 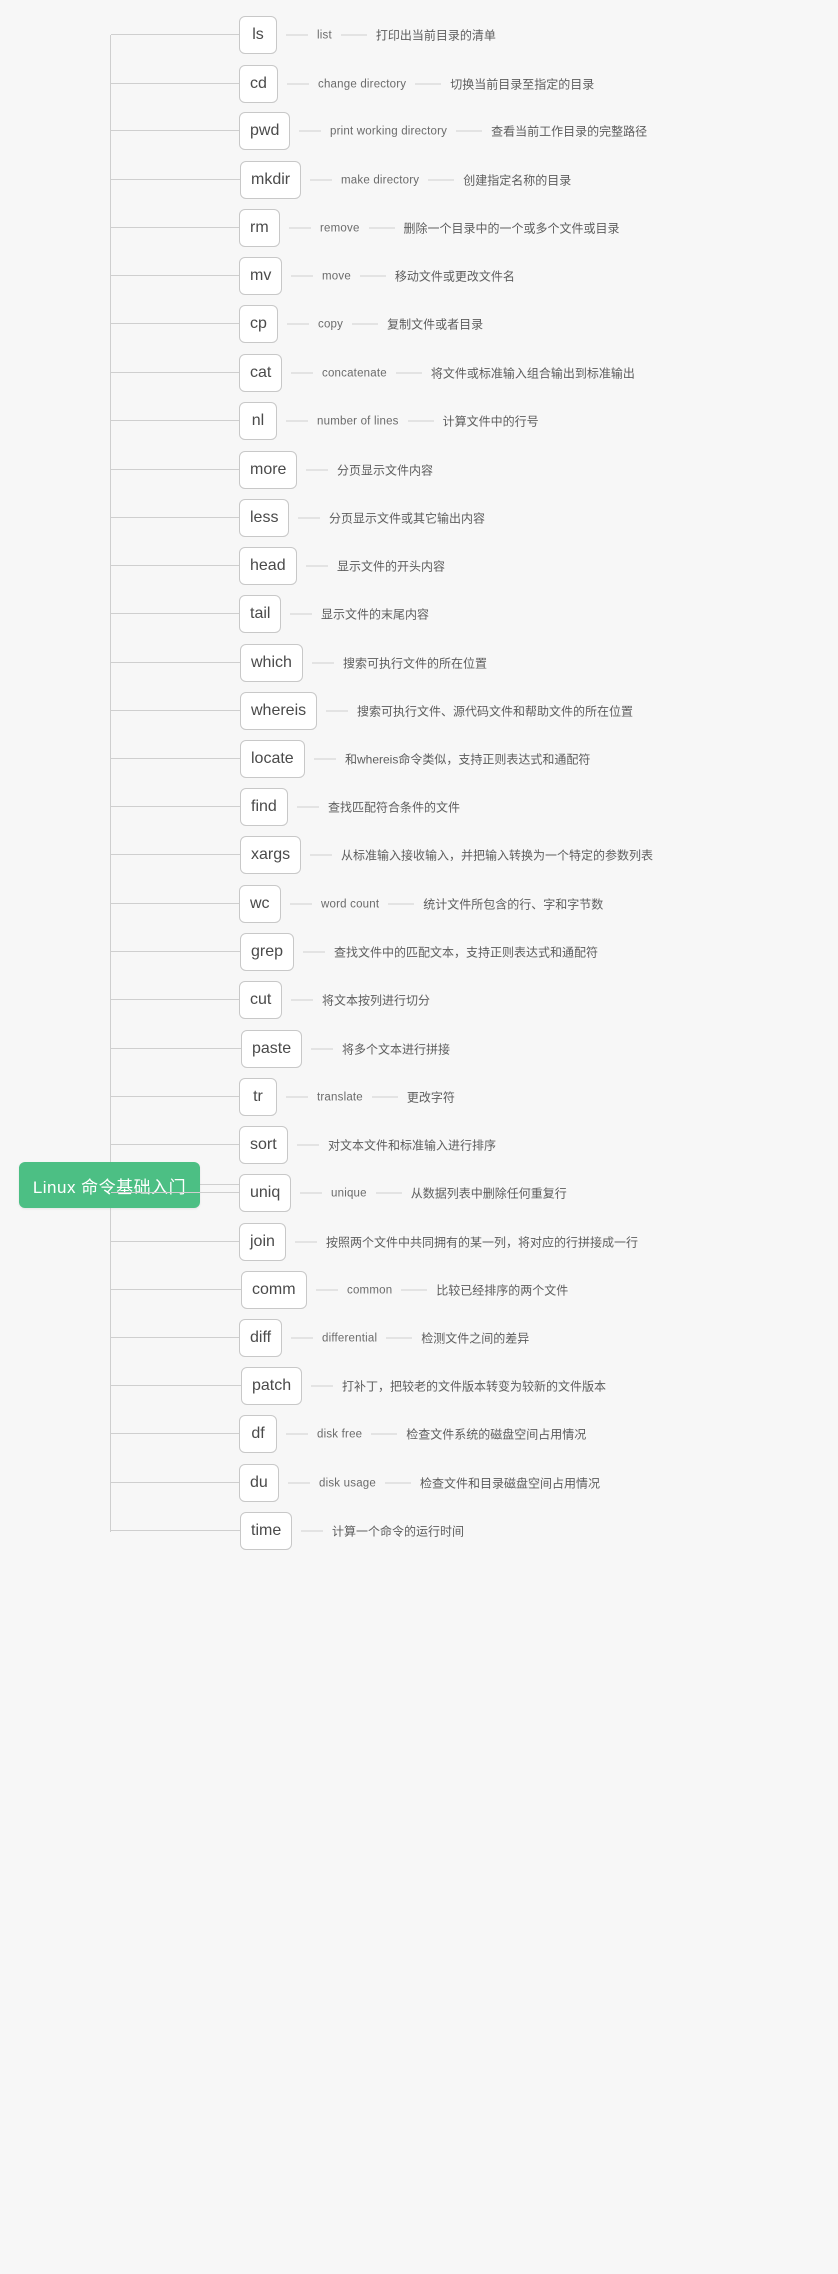 What do you see at coordinates (437, 1290) in the screenshot?
I see `command-detail-comm: common 比较已经排序的两个文件` at bounding box center [437, 1290].